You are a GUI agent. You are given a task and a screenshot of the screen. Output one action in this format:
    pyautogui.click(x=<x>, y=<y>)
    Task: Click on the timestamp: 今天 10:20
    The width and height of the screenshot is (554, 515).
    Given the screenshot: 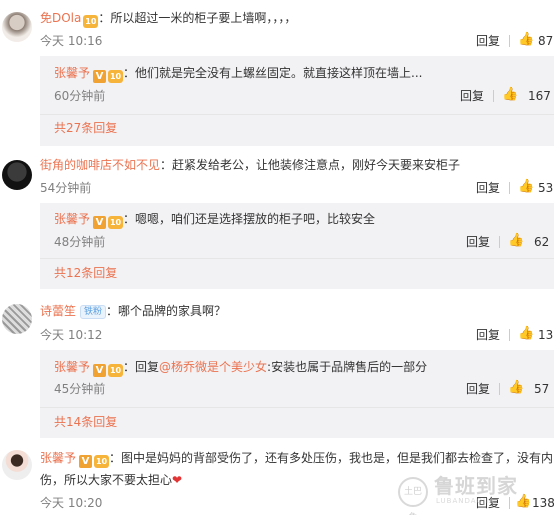 What is the action you would take?
    pyautogui.click(x=71, y=503)
    